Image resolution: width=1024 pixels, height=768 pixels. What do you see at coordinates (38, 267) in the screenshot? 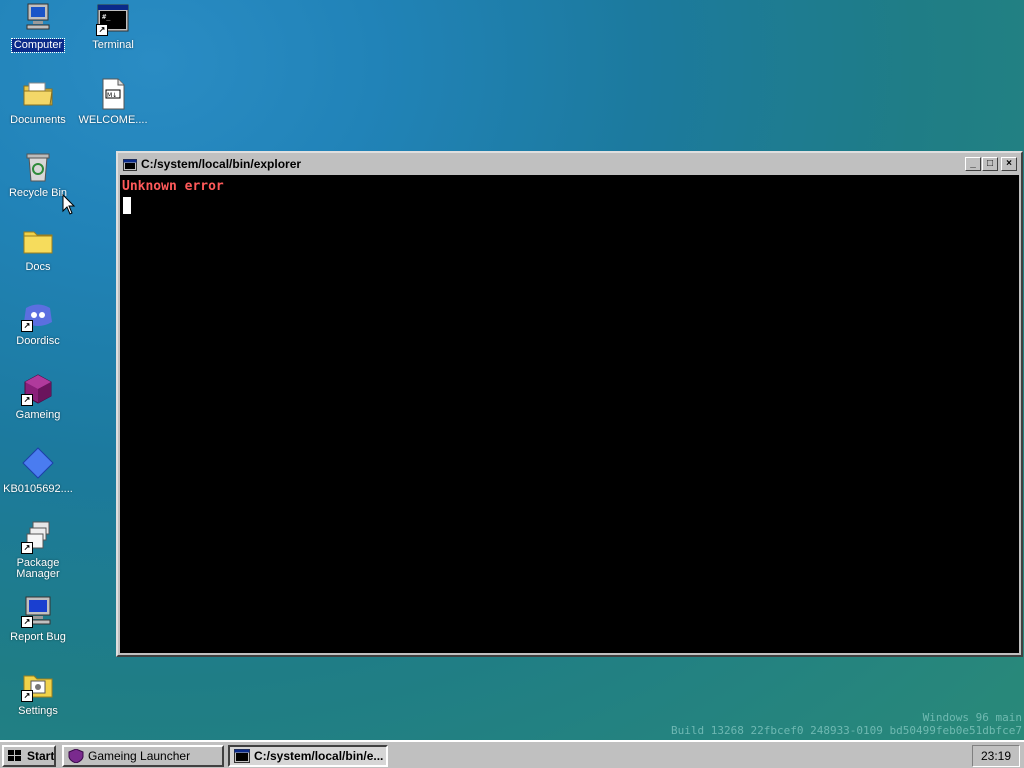
I see `desktop-icon-label: Docs` at bounding box center [38, 267].